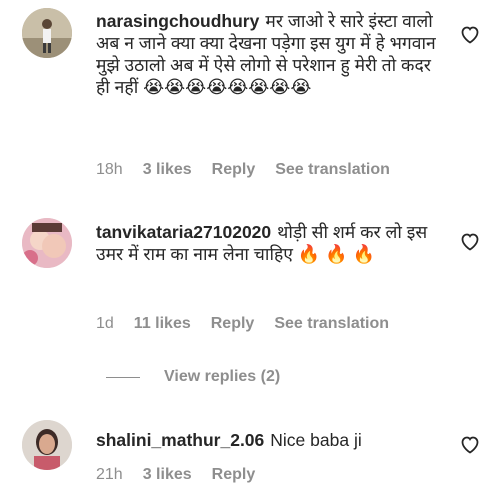 The image size is (496, 504). Describe the element at coordinates (105, 323) in the screenshot. I see `comment-time: 1d` at that location.